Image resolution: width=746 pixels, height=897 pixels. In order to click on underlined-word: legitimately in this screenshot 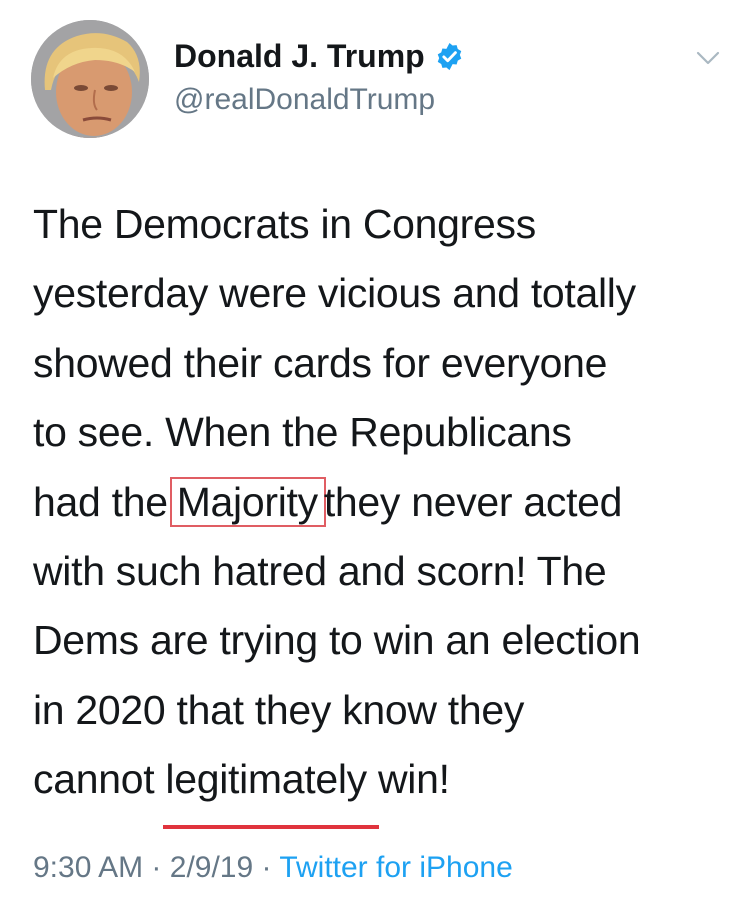, I will do `click(271, 787)`.